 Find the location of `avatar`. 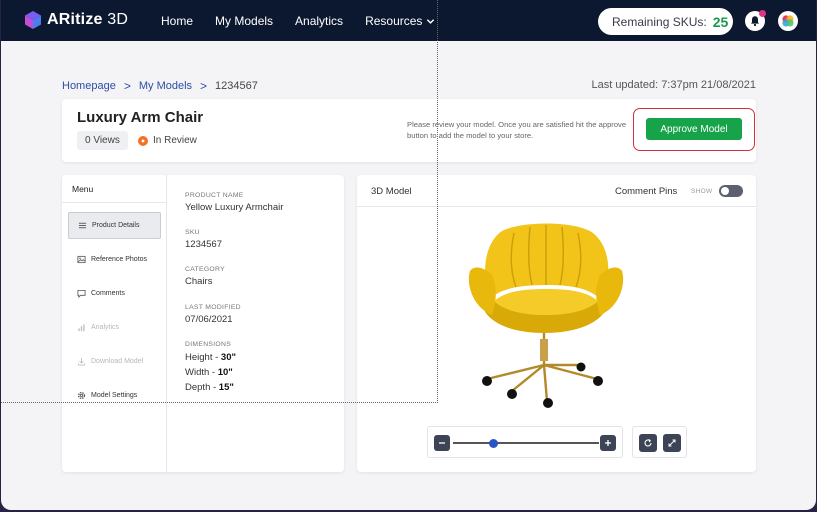

avatar is located at coordinates (788, 21).